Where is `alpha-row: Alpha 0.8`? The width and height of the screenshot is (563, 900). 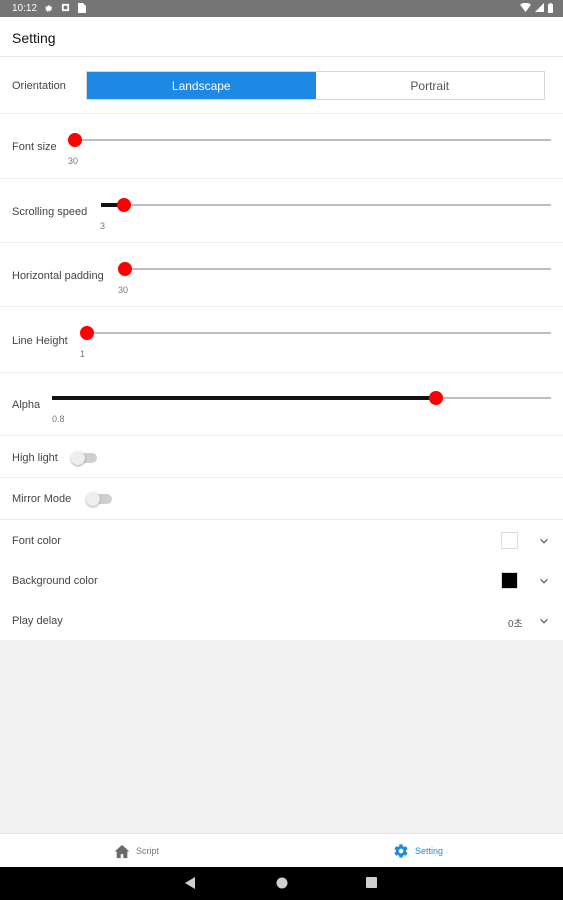 alpha-row: Alpha 0.8 is located at coordinates (281, 404).